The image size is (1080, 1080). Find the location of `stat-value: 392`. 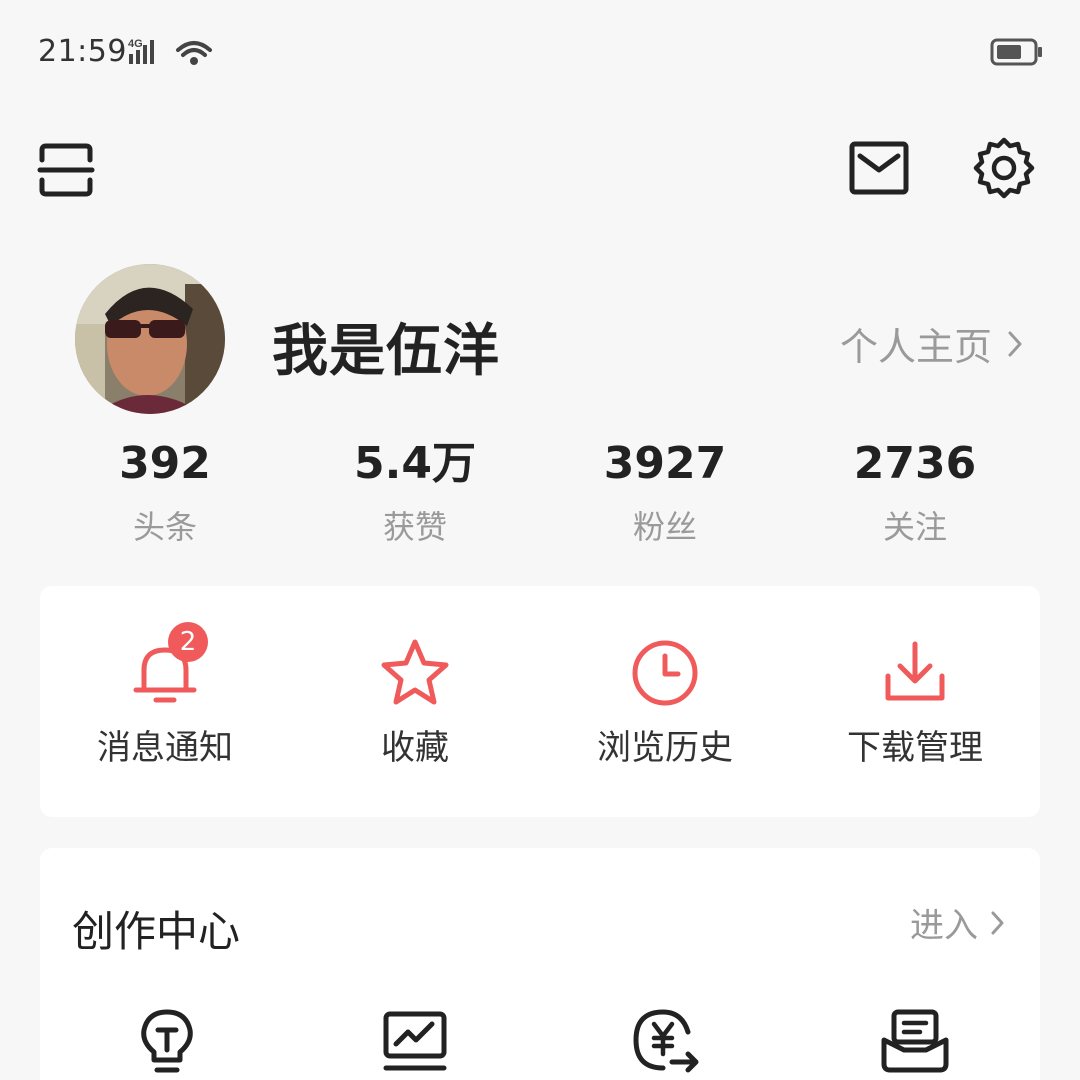

stat-value: 392 is located at coordinates (165, 463).